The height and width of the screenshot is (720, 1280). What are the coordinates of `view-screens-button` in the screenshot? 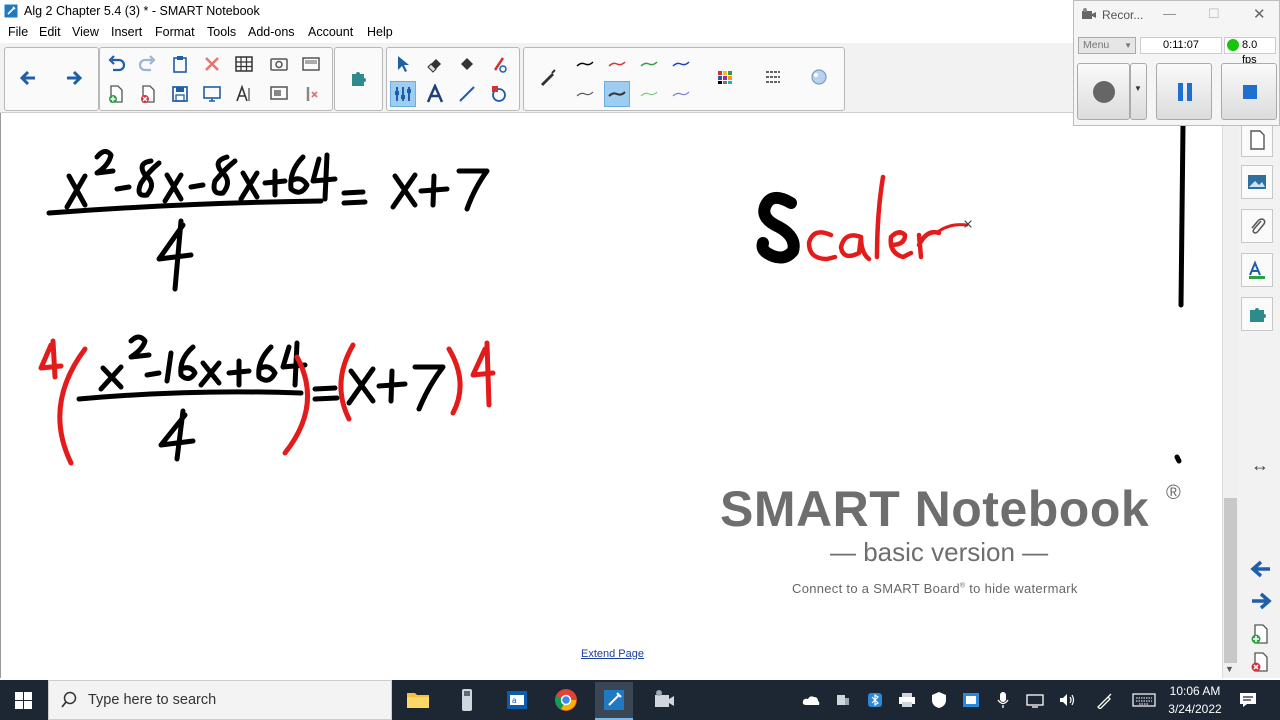 It's located at (279, 94).